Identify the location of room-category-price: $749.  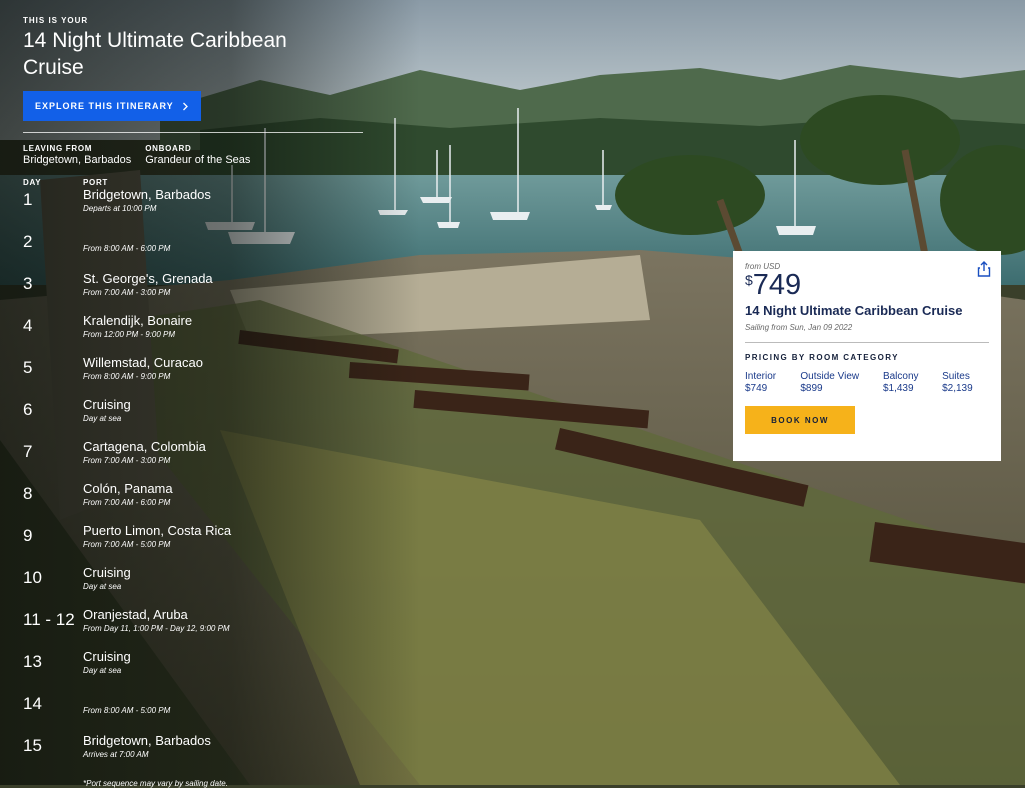
(756, 388).